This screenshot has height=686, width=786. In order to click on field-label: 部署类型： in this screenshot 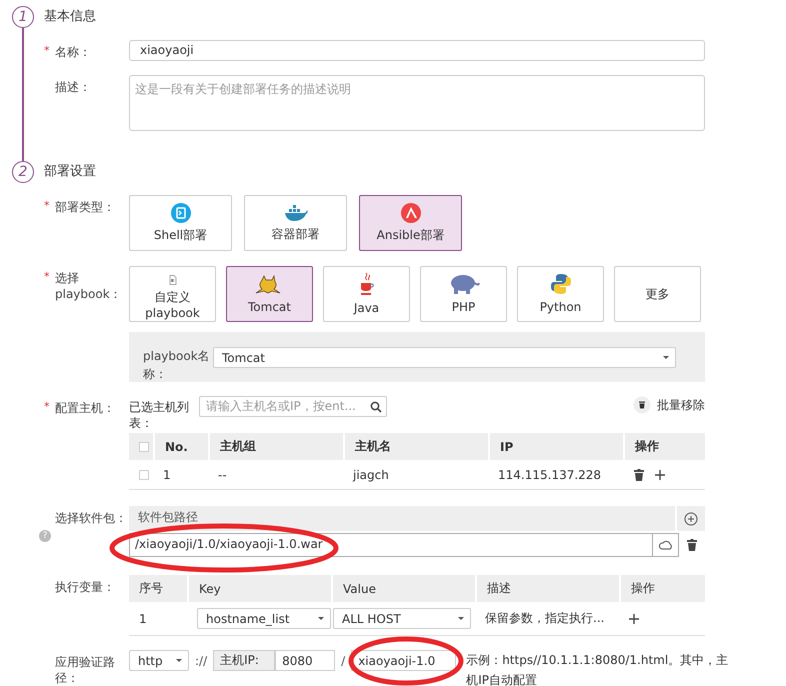, I will do `click(85, 207)`.